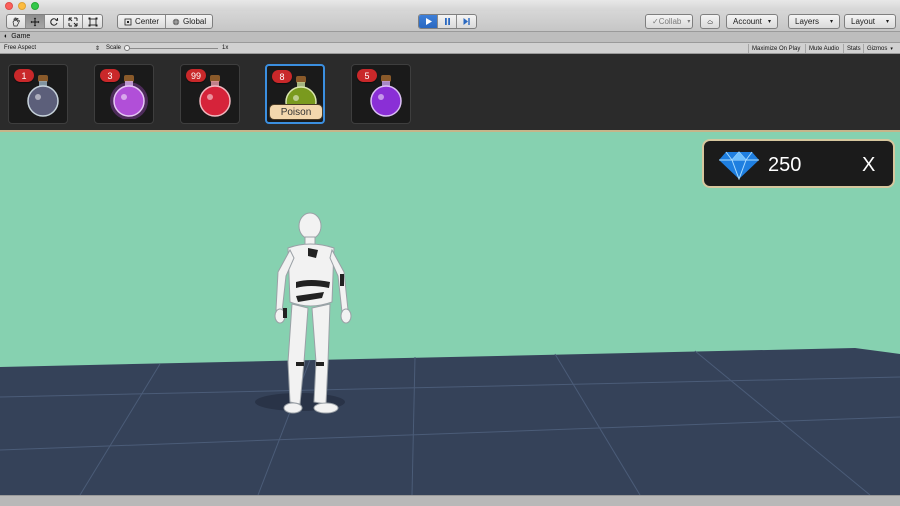 The width and height of the screenshot is (900, 506). What do you see at coordinates (124, 94) in the screenshot?
I see `inventory-slot: 3` at bounding box center [124, 94].